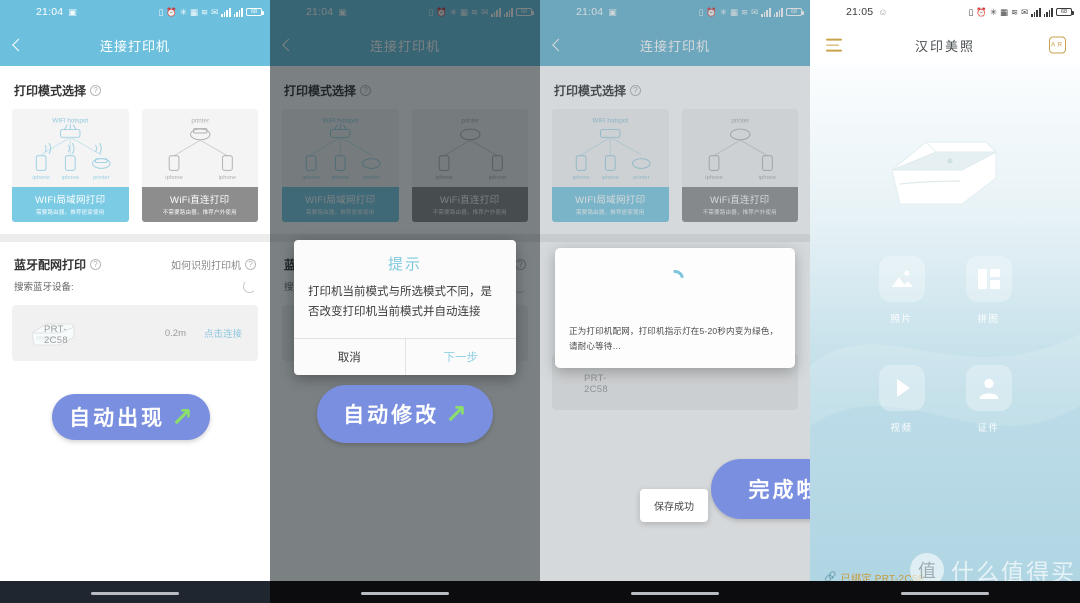 Image resolution: width=1080 pixels, height=603 pixels. Describe the element at coordinates (901, 388) in the screenshot. I see `video-icon` at that location.